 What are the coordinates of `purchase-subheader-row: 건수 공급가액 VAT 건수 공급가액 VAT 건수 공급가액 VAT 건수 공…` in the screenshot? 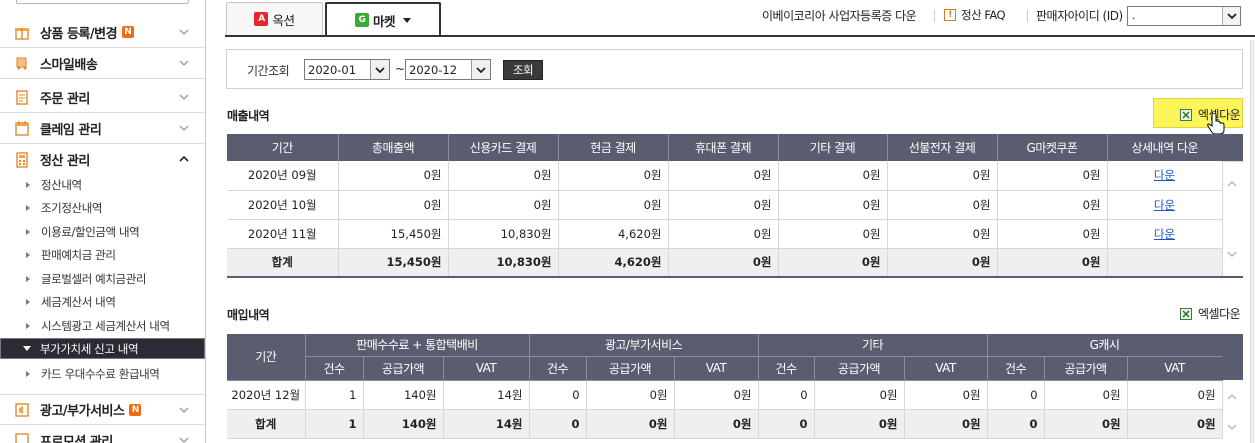 It's located at (725, 368).